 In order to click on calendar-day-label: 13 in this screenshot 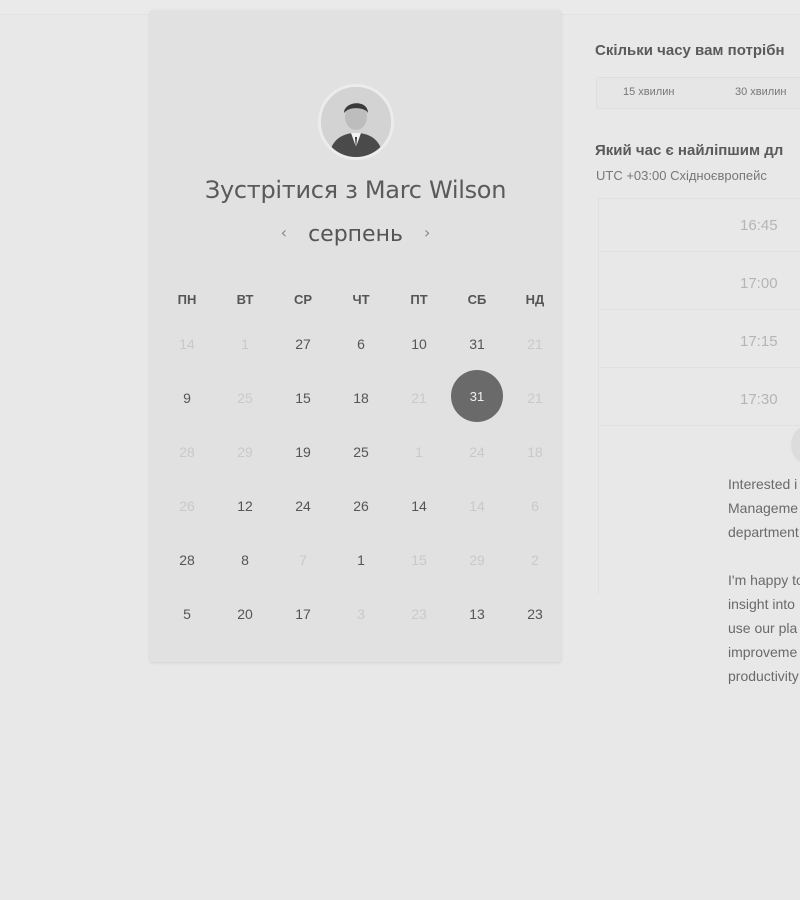, I will do `click(477, 614)`.